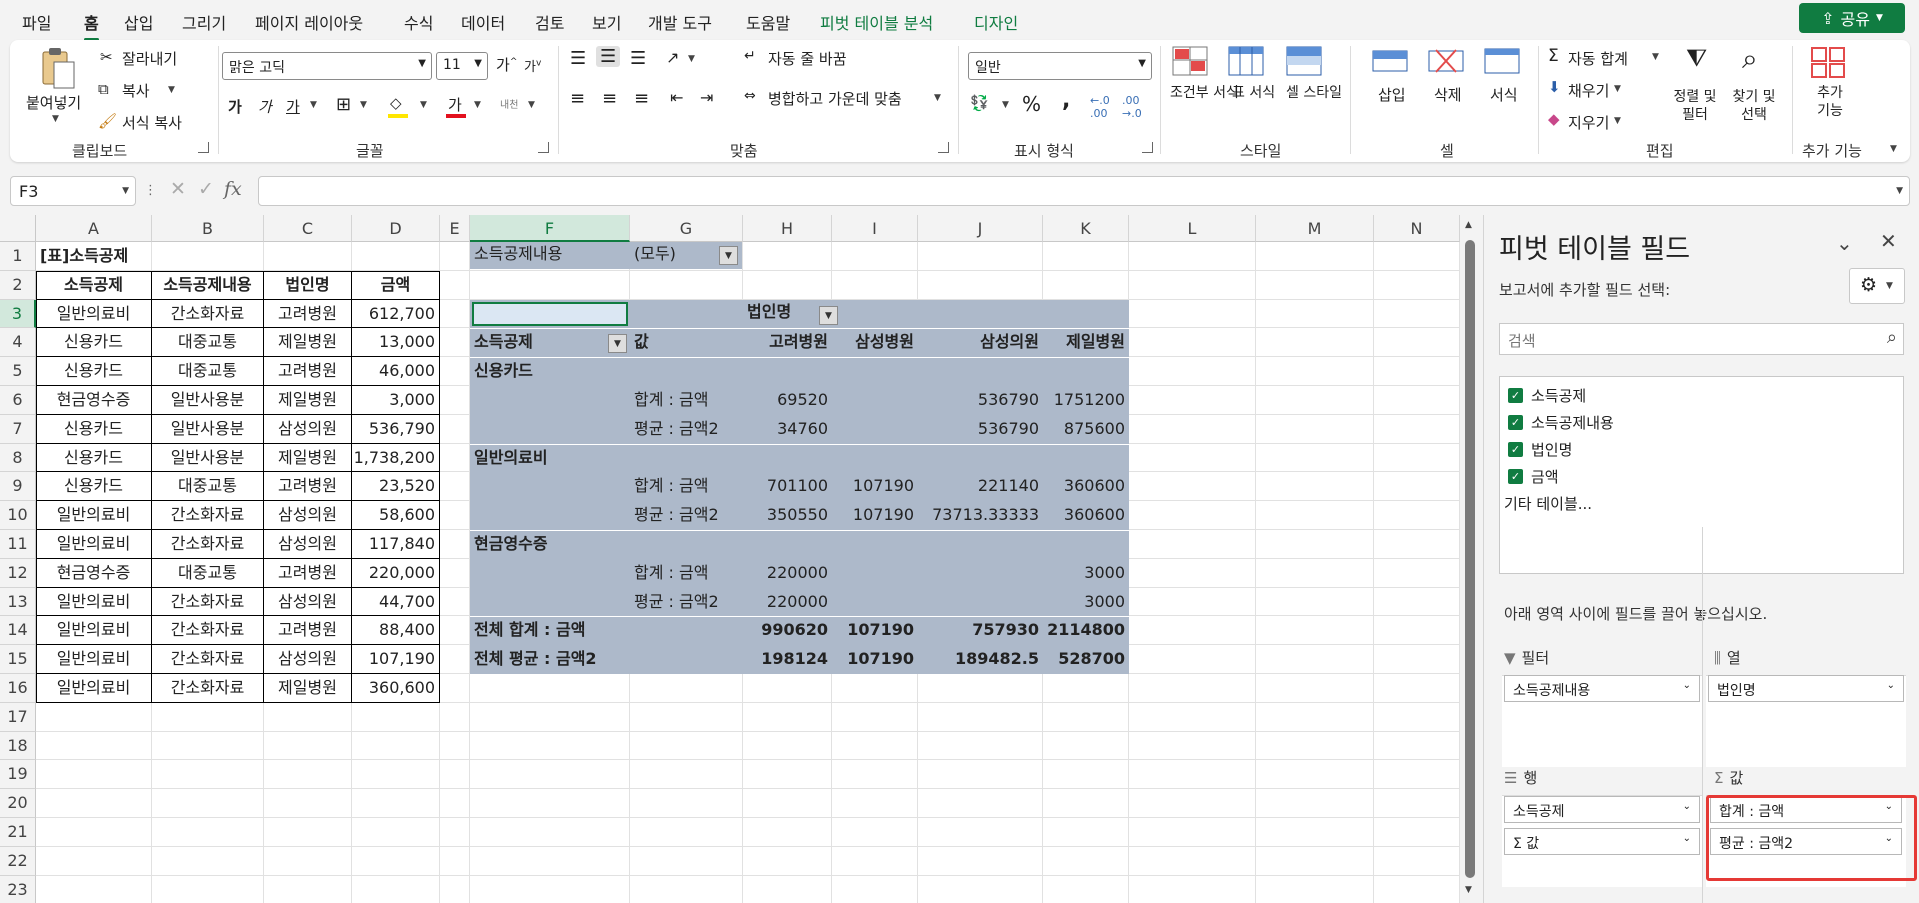 The height and width of the screenshot is (903, 1919). What do you see at coordinates (204, 22) in the screenshot?
I see `tab-draw: 그리기` at bounding box center [204, 22].